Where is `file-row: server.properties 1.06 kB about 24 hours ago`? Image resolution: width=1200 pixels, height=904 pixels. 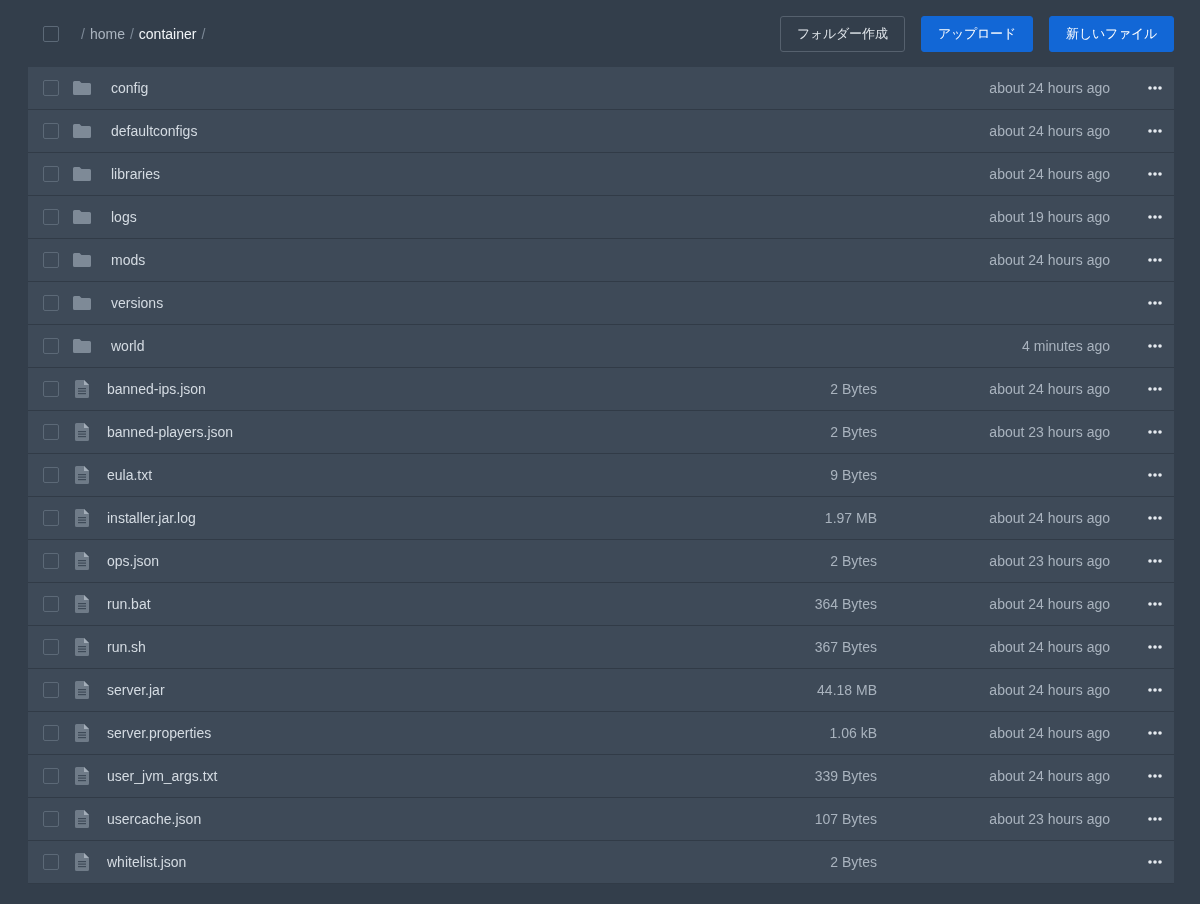 file-row: server.properties 1.06 kB about 24 hours ago is located at coordinates (601, 733).